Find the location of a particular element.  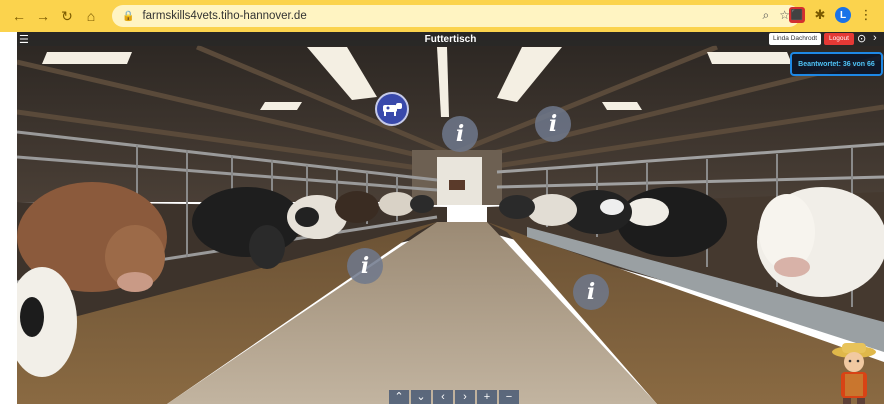

back-arrow-icon: ← is located at coordinates (19, 16).